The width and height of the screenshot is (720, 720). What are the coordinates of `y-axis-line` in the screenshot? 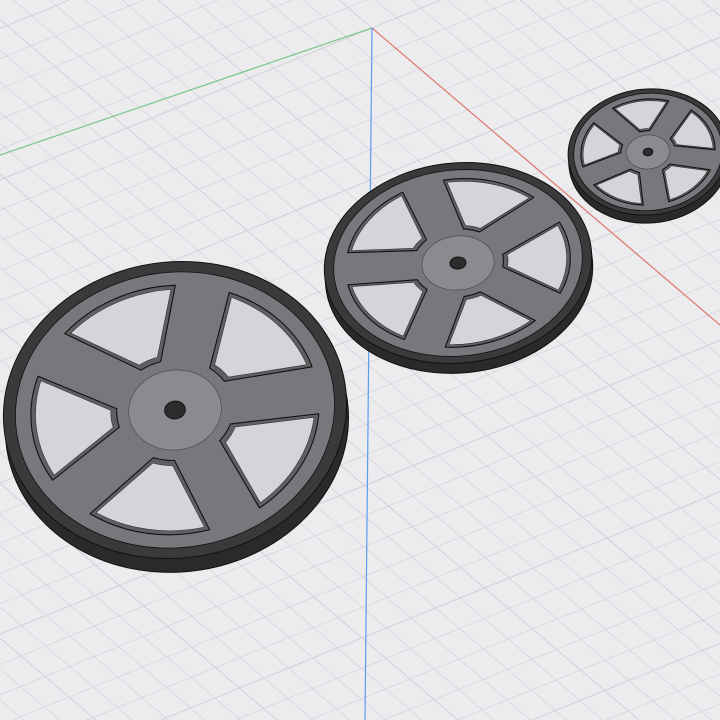 It's located at (186, 91).